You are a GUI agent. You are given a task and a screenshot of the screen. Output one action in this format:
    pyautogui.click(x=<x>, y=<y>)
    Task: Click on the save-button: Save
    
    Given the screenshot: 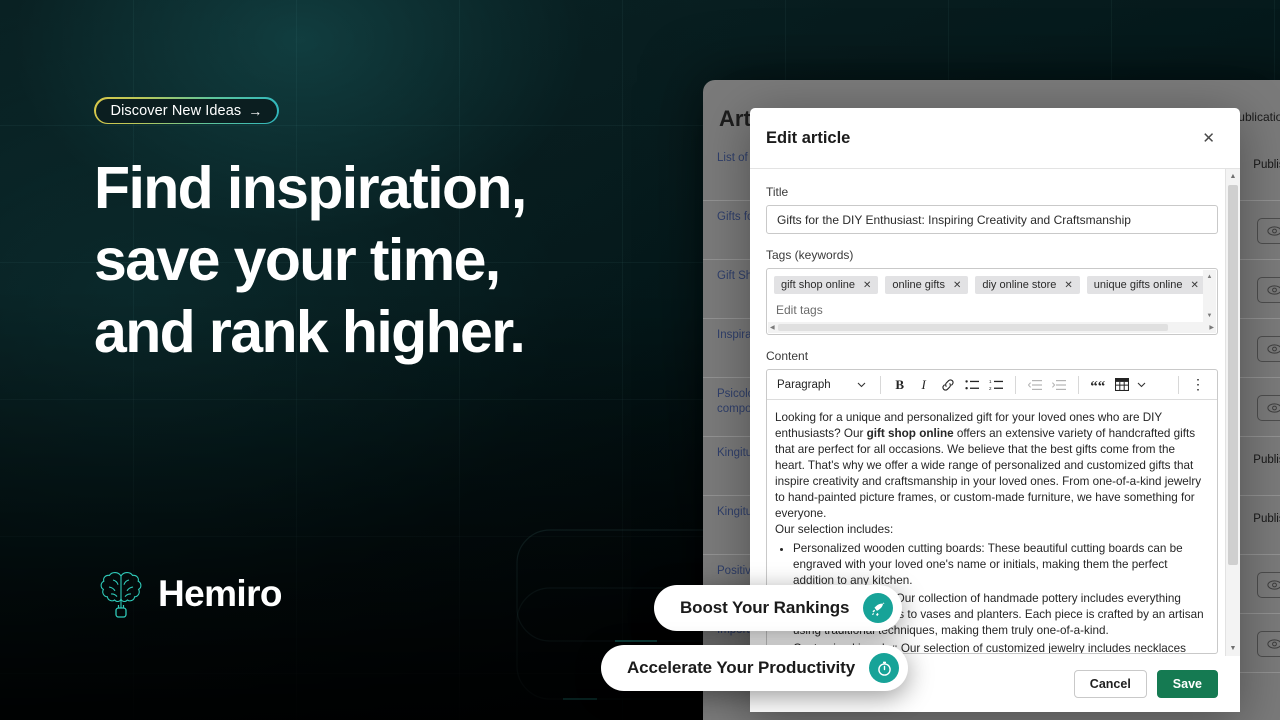 What is the action you would take?
    pyautogui.click(x=1187, y=684)
    